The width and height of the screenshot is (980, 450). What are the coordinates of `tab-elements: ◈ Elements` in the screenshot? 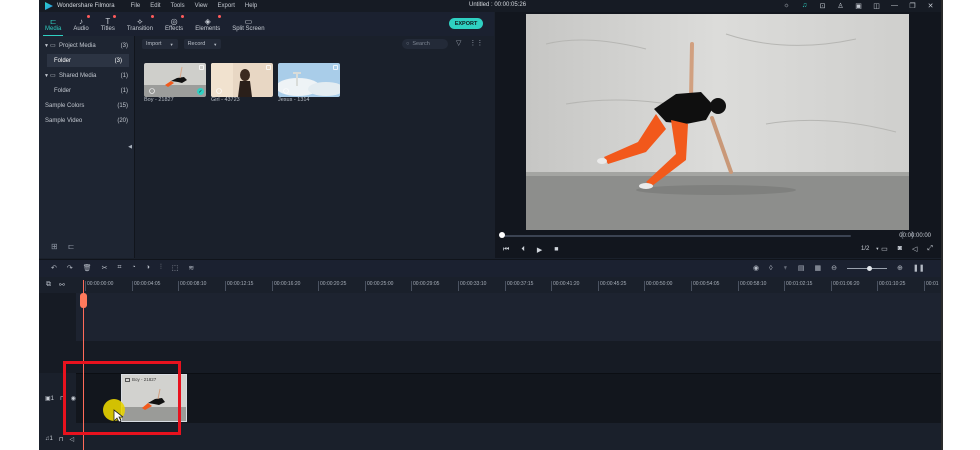 It's located at (207, 24).